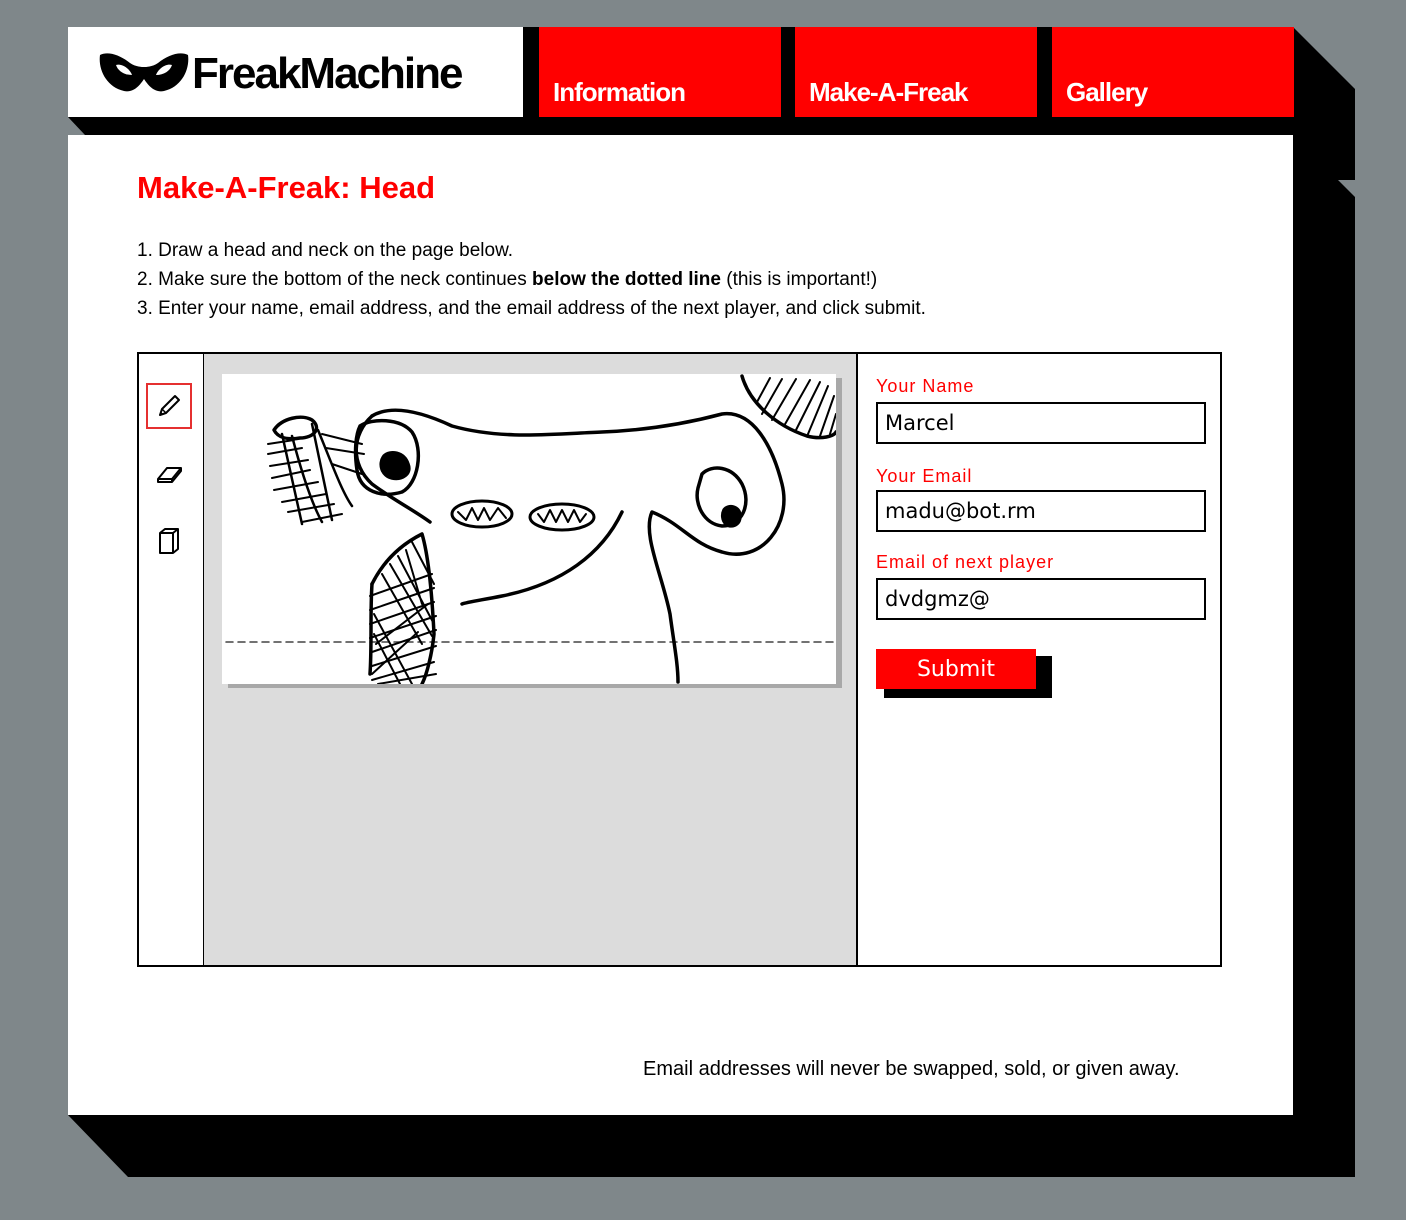 This screenshot has height=1220, width=1406. What do you see at coordinates (799, 279) in the screenshot?
I see `step-2-note: (this is important!)` at bounding box center [799, 279].